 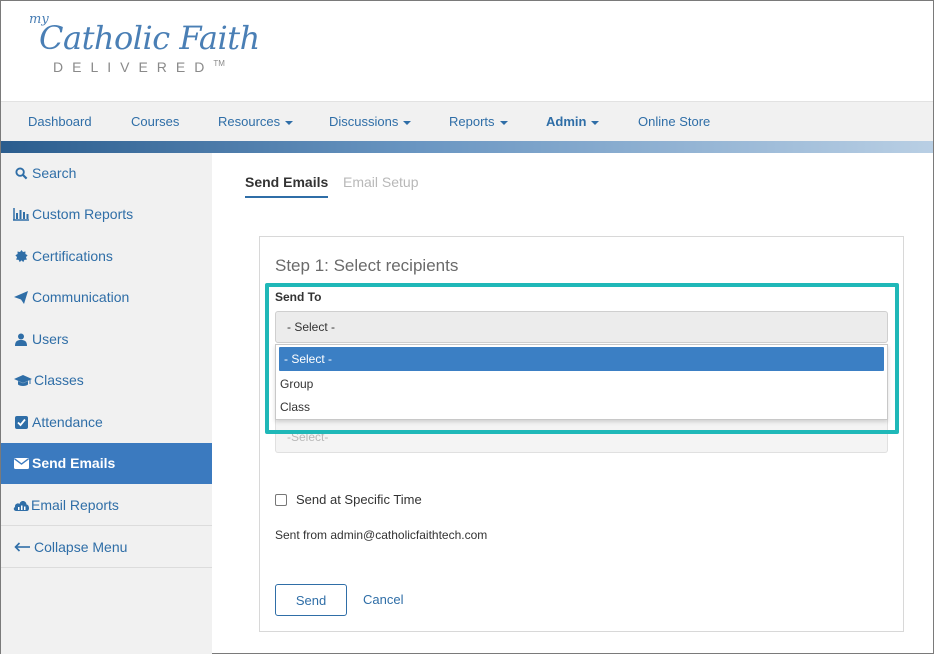 What do you see at coordinates (581, 327) in the screenshot?
I see `send-to-select: - Select -` at bounding box center [581, 327].